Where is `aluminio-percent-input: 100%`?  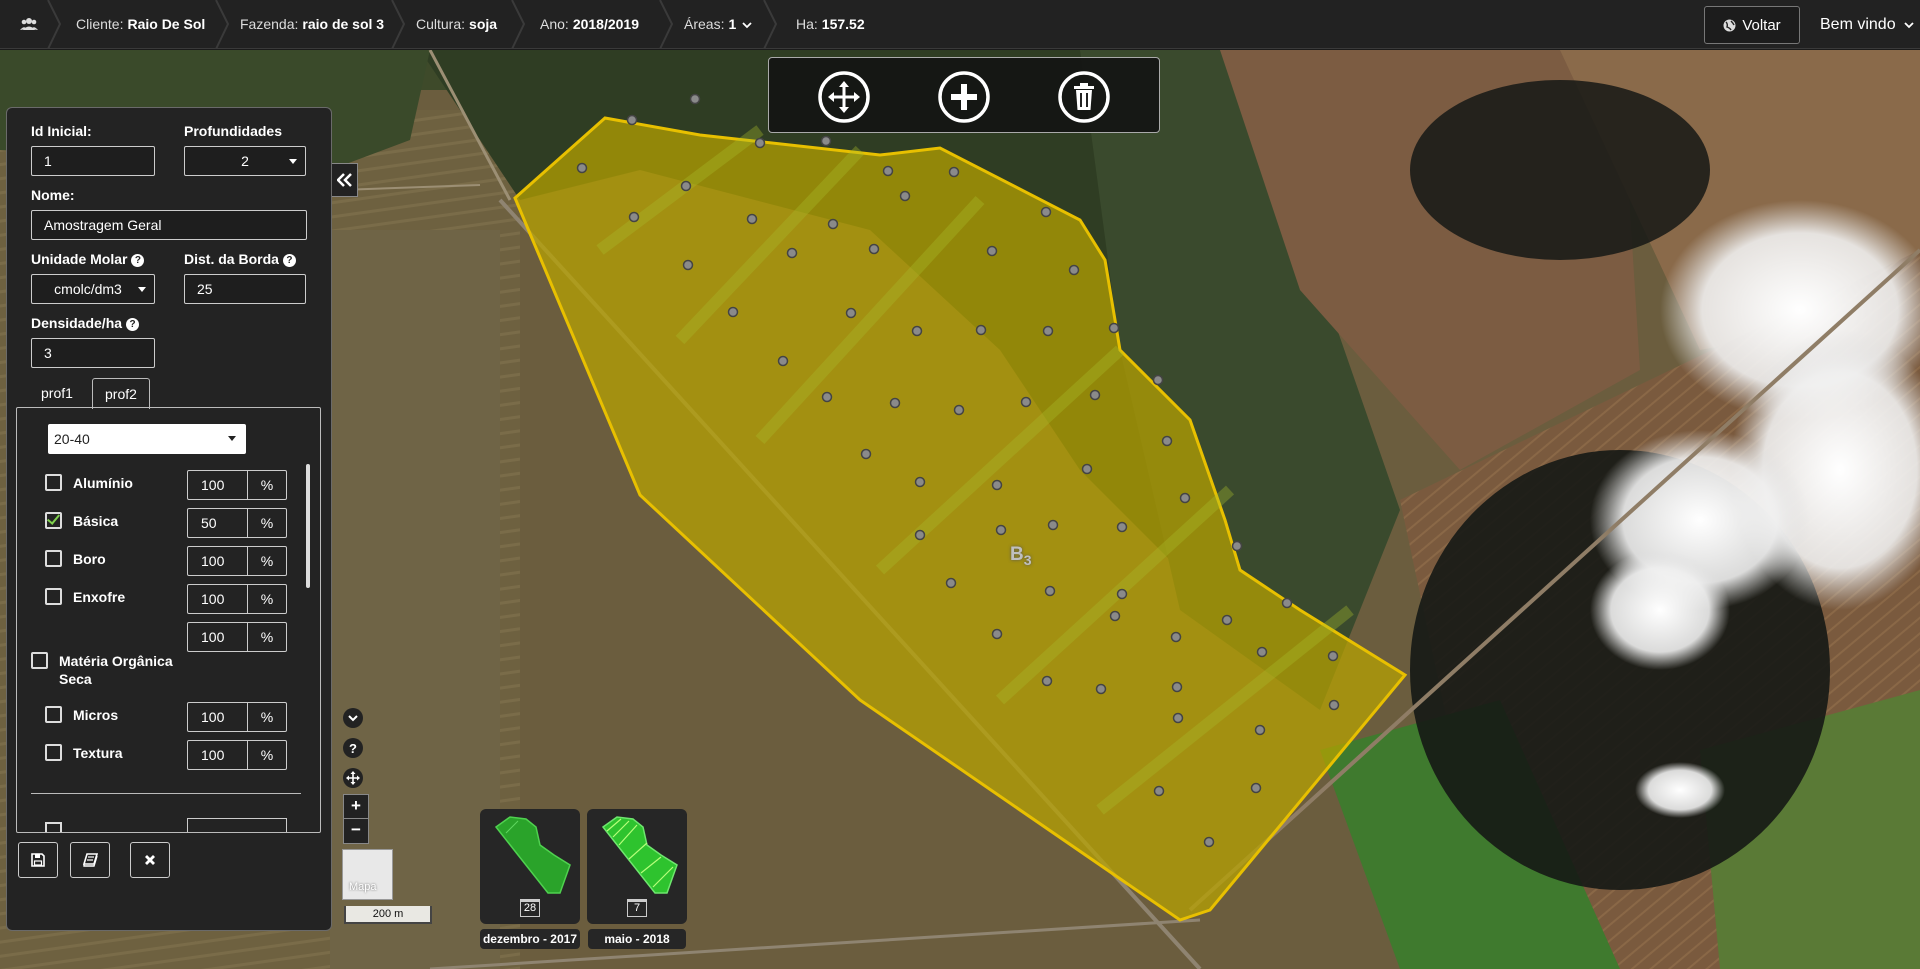 aluminio-percent-input: 100% is located at coordinates (237, 485).